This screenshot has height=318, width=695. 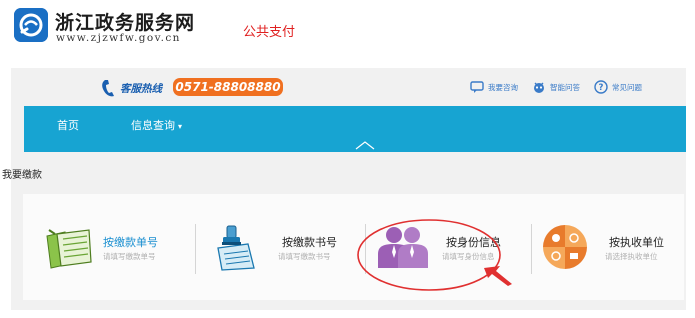 What do you see at coordinates (236, 248) in the screenshot?
I see `stamp-document-icon` at bounding box center [236, 248].